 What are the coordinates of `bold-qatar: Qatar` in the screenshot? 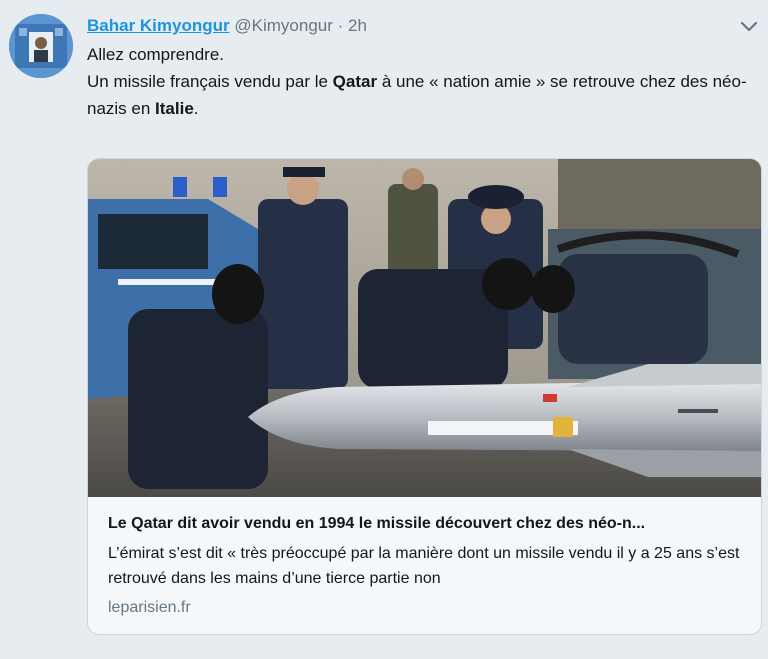 It's located at (355, 81).